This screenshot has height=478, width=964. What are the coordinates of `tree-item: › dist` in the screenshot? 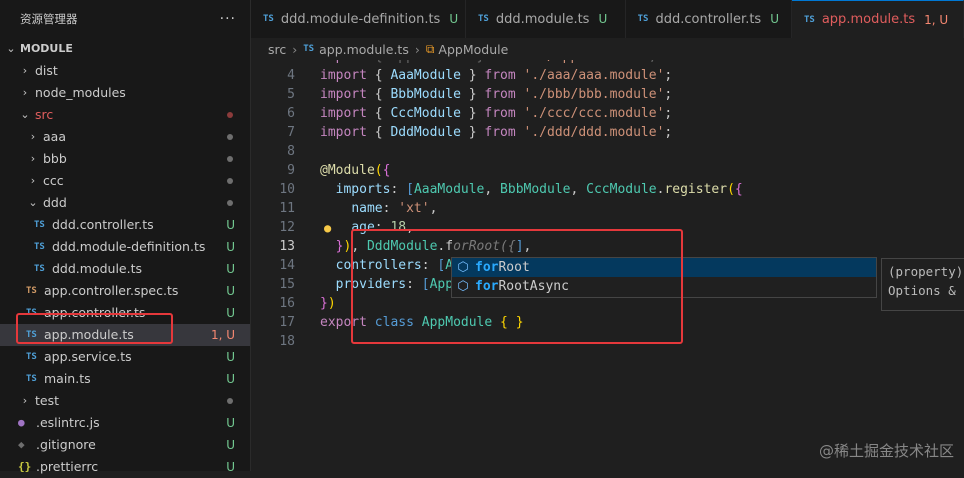 It's located at (125, 71).